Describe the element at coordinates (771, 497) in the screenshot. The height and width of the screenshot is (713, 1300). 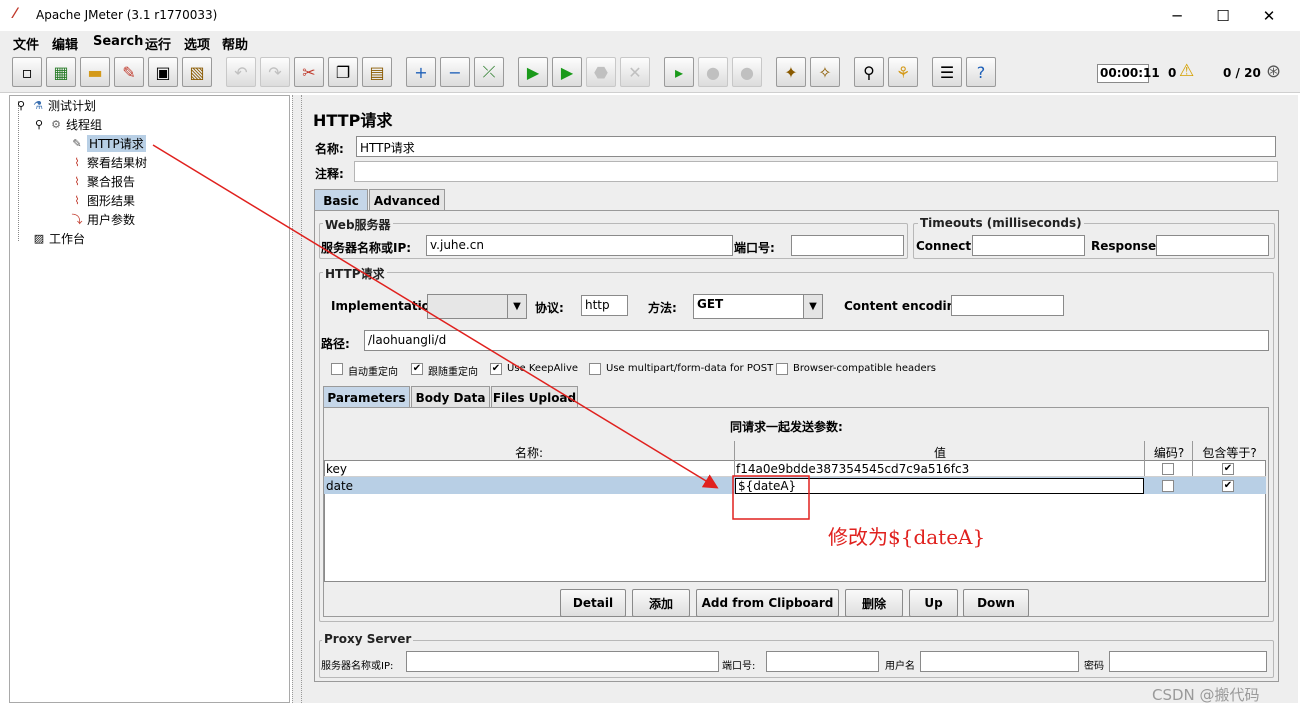
I see `annotation-highlight-box` at that location.